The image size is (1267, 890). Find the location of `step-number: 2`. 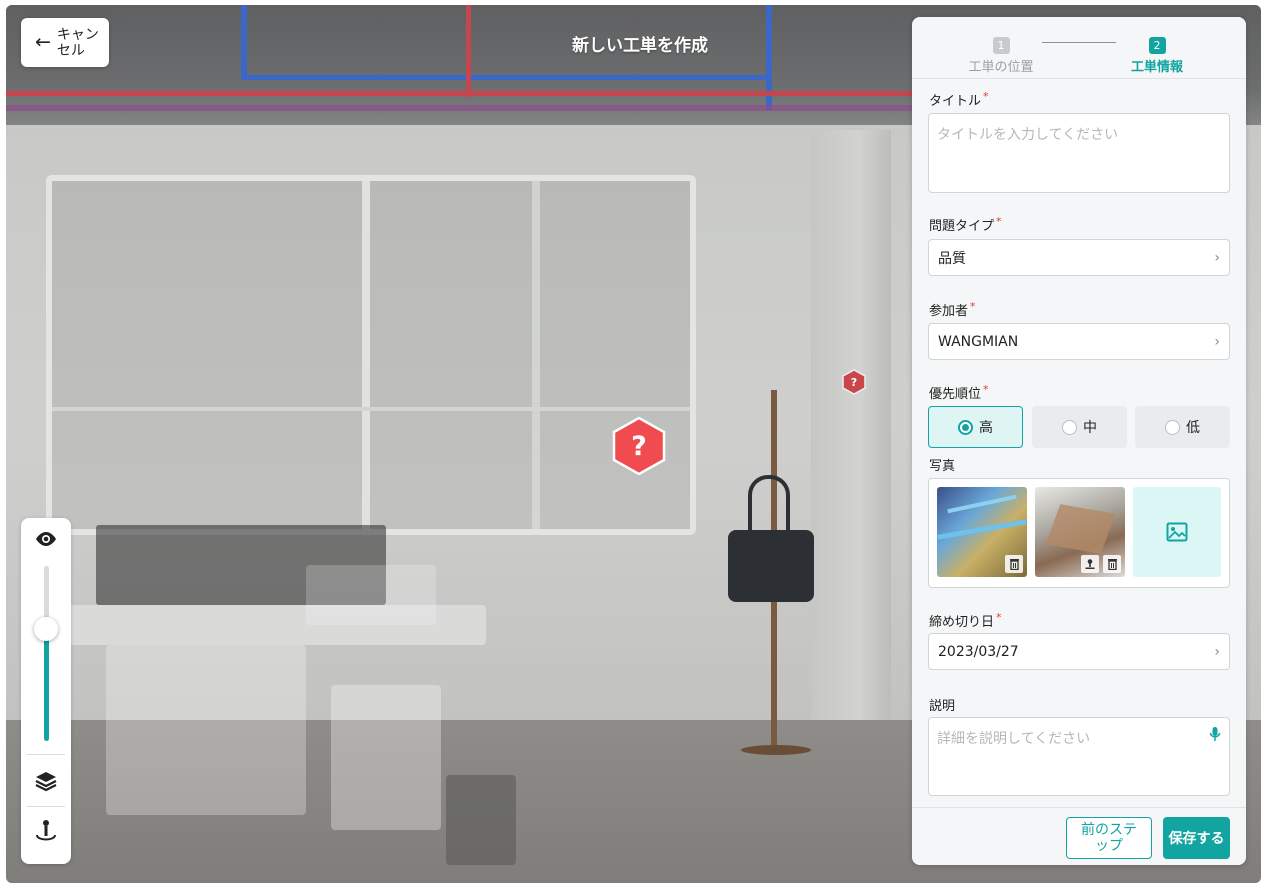

step-number: 2 is located at coordinates (1157, 45).